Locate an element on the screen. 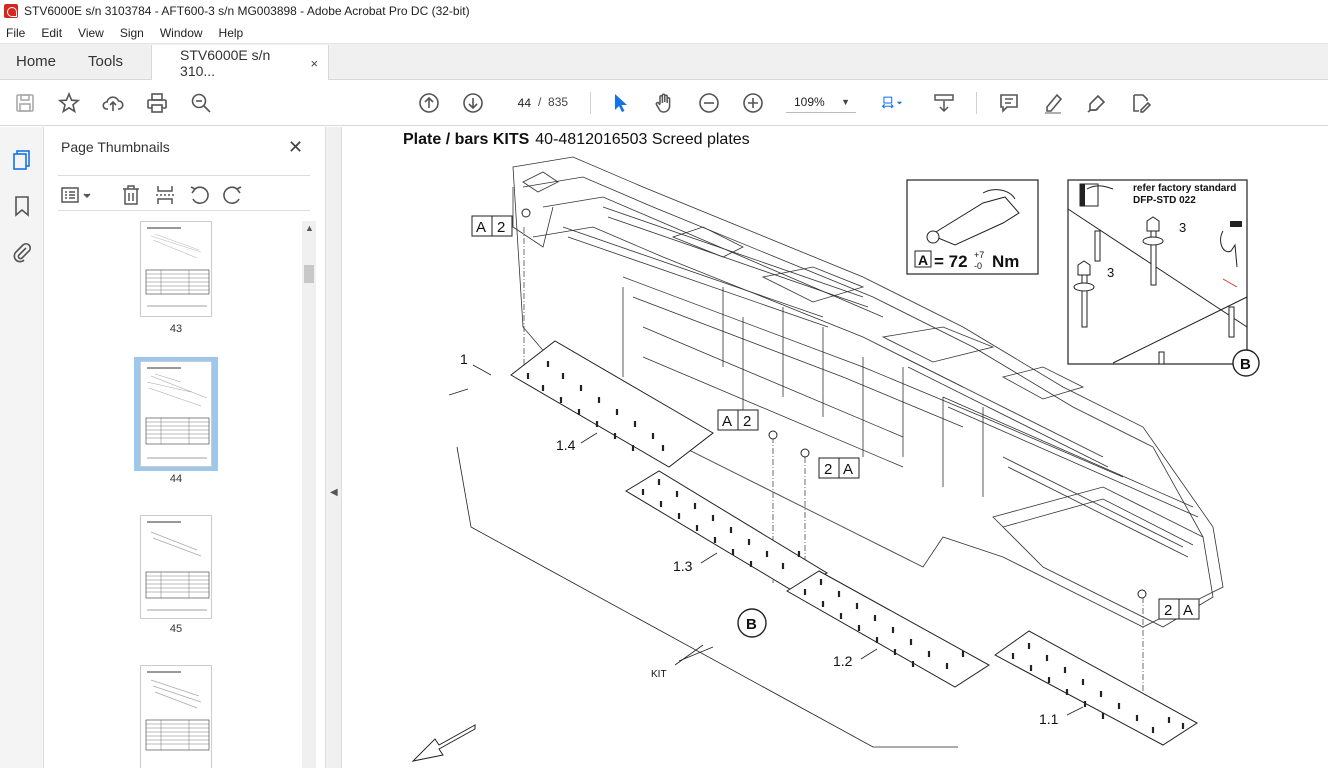 The image size is (1328, 768). torque-tolerance-plus: +7 is located at coordinates (979, 255).